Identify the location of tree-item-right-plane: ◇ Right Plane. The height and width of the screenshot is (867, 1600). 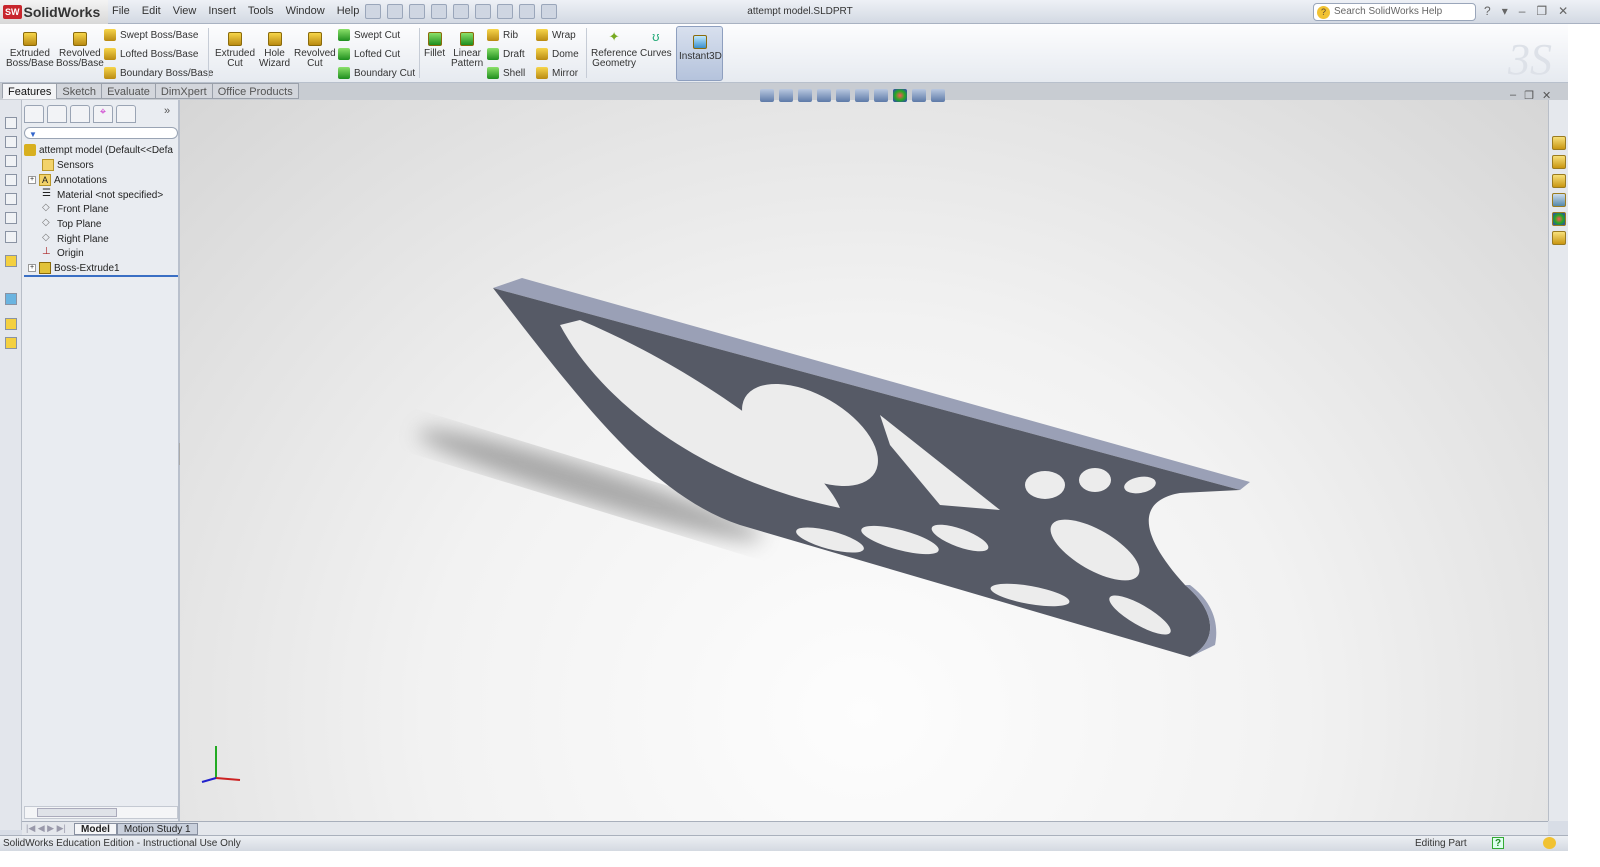
(75, 239).